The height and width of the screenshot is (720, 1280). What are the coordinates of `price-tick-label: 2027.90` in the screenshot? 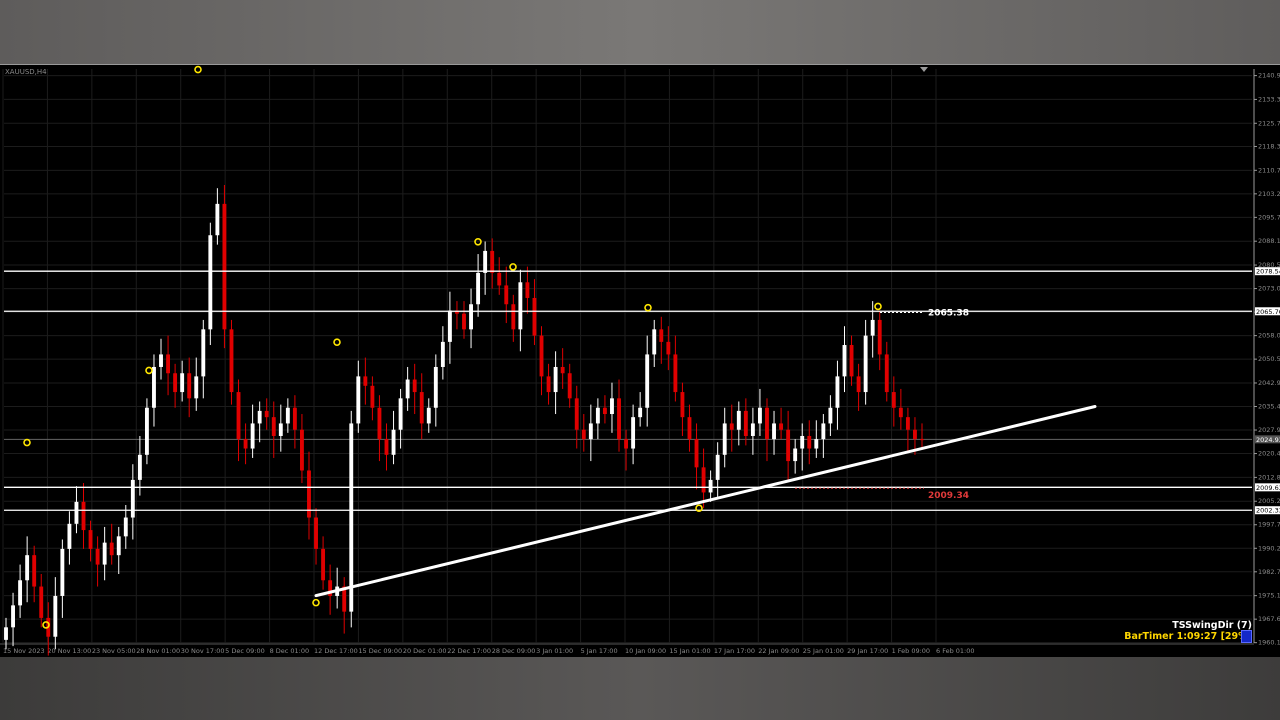 It's located at (1269, 430).